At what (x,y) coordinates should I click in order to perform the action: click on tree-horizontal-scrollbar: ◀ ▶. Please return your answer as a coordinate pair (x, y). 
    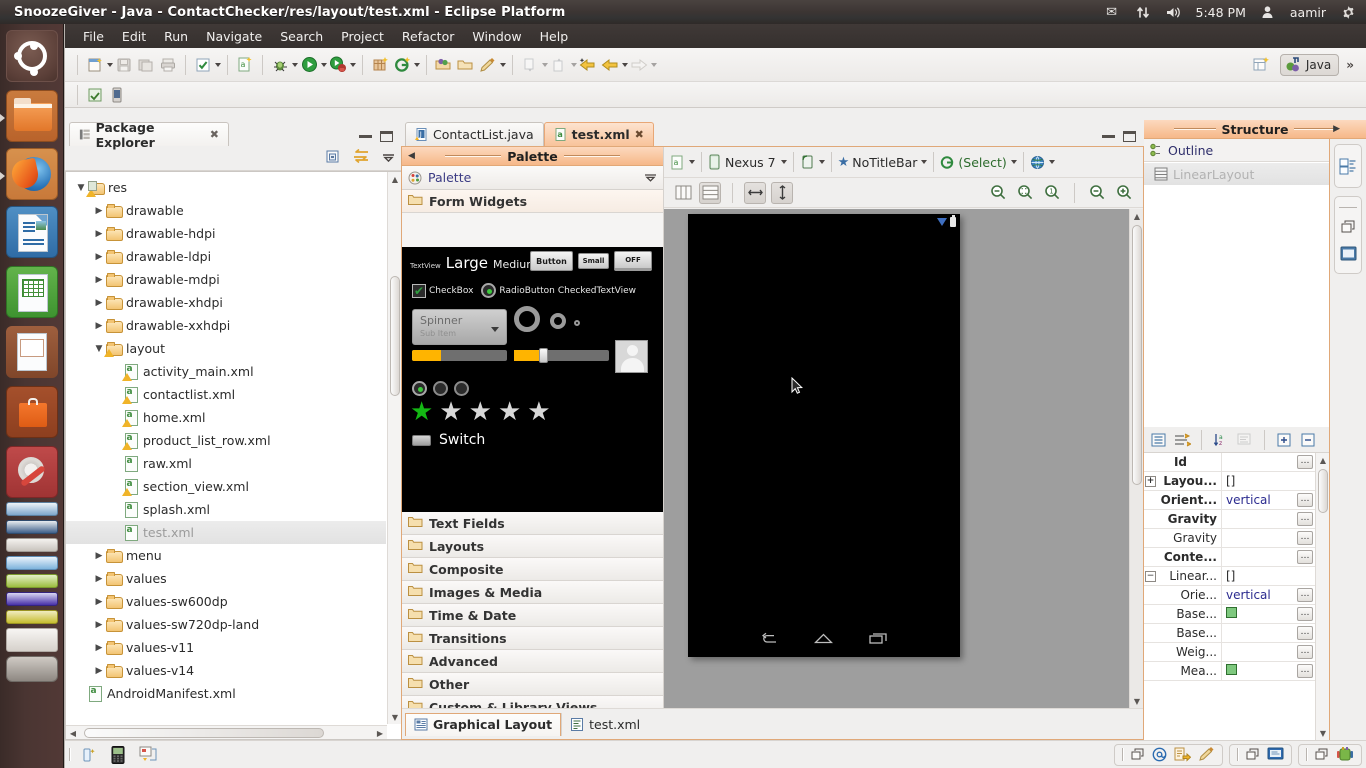
    Looking at the image, I should click on (226, 732).